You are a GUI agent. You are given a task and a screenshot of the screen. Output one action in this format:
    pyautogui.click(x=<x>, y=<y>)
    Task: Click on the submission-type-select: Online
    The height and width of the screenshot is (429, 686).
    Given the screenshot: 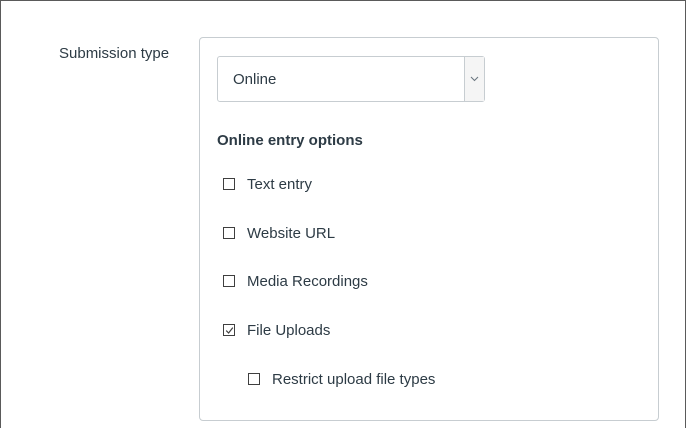 What is the action you would take?
    pyautogui.click(x=351, y=79)
    